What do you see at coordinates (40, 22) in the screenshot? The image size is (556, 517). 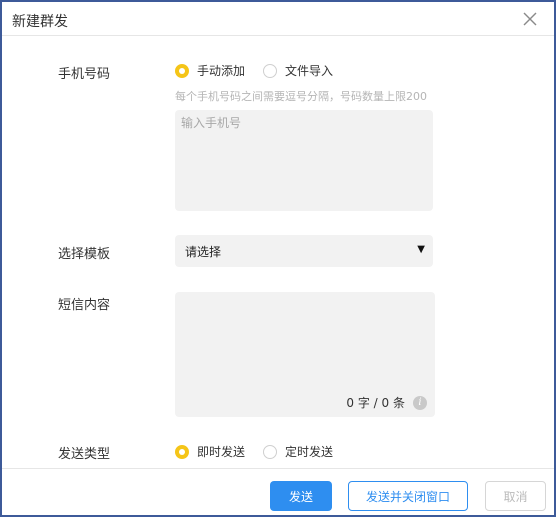 I see `dialog-title: 新建群发` at bounding box center [40, 22].